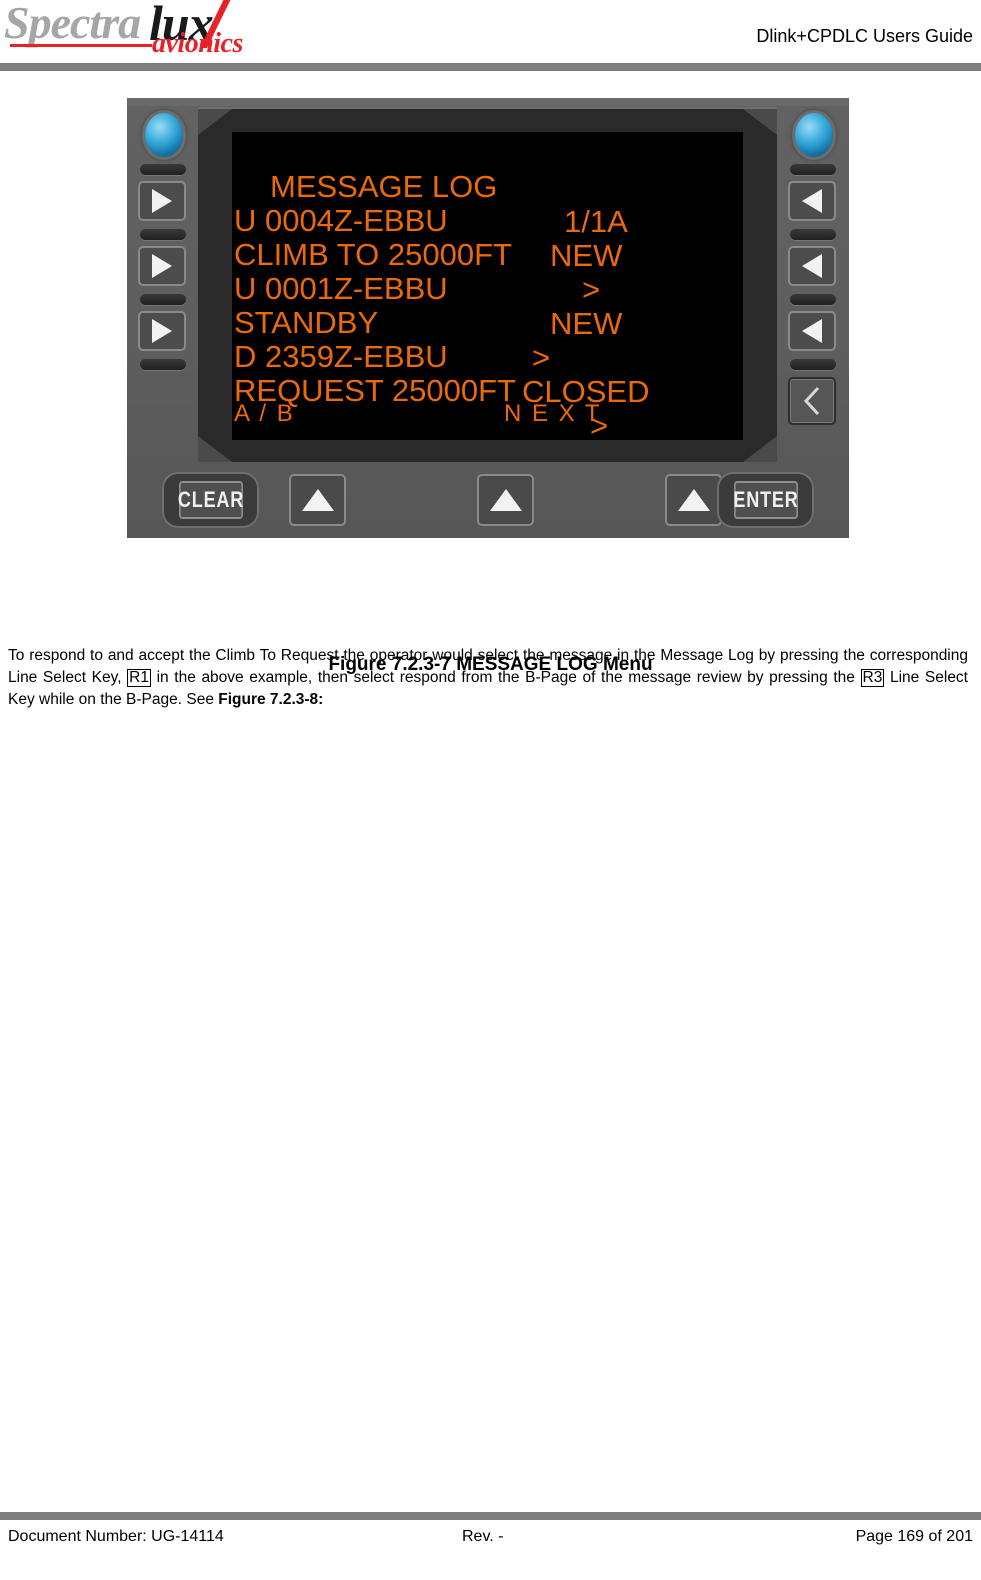  What do you see at coordinates (483, 1536) in the screenshot?
I see `footer-revision: Rev. -` at bounding box center [483, 1536].